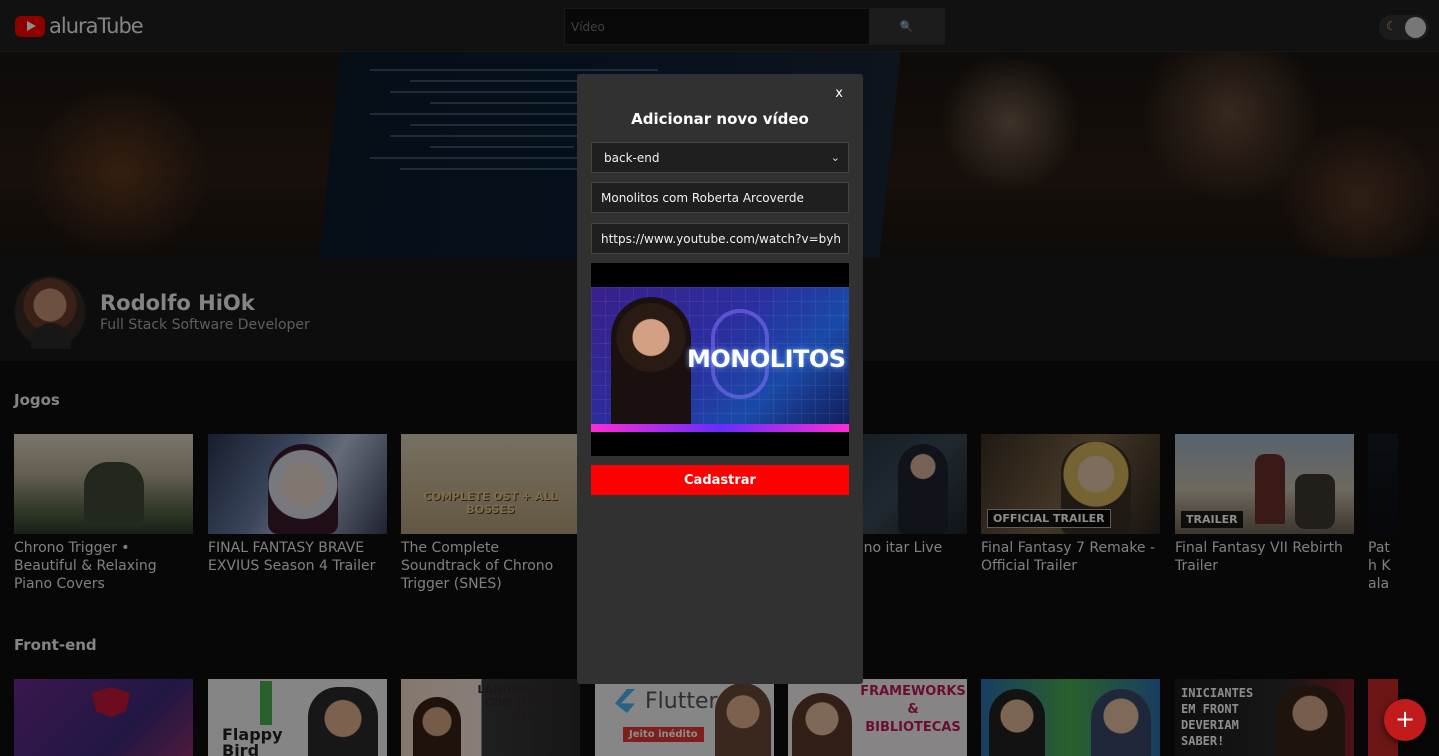  I want to click on modal-title: Adicionar novo vídeo, so click(720, 119).